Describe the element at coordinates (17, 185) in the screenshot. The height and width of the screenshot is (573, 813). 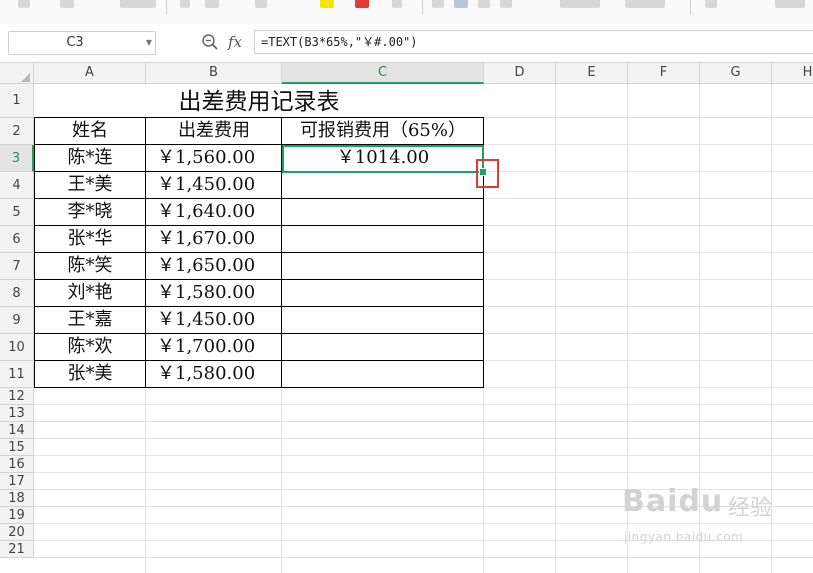
I see `row-header-4: 4` at that location.